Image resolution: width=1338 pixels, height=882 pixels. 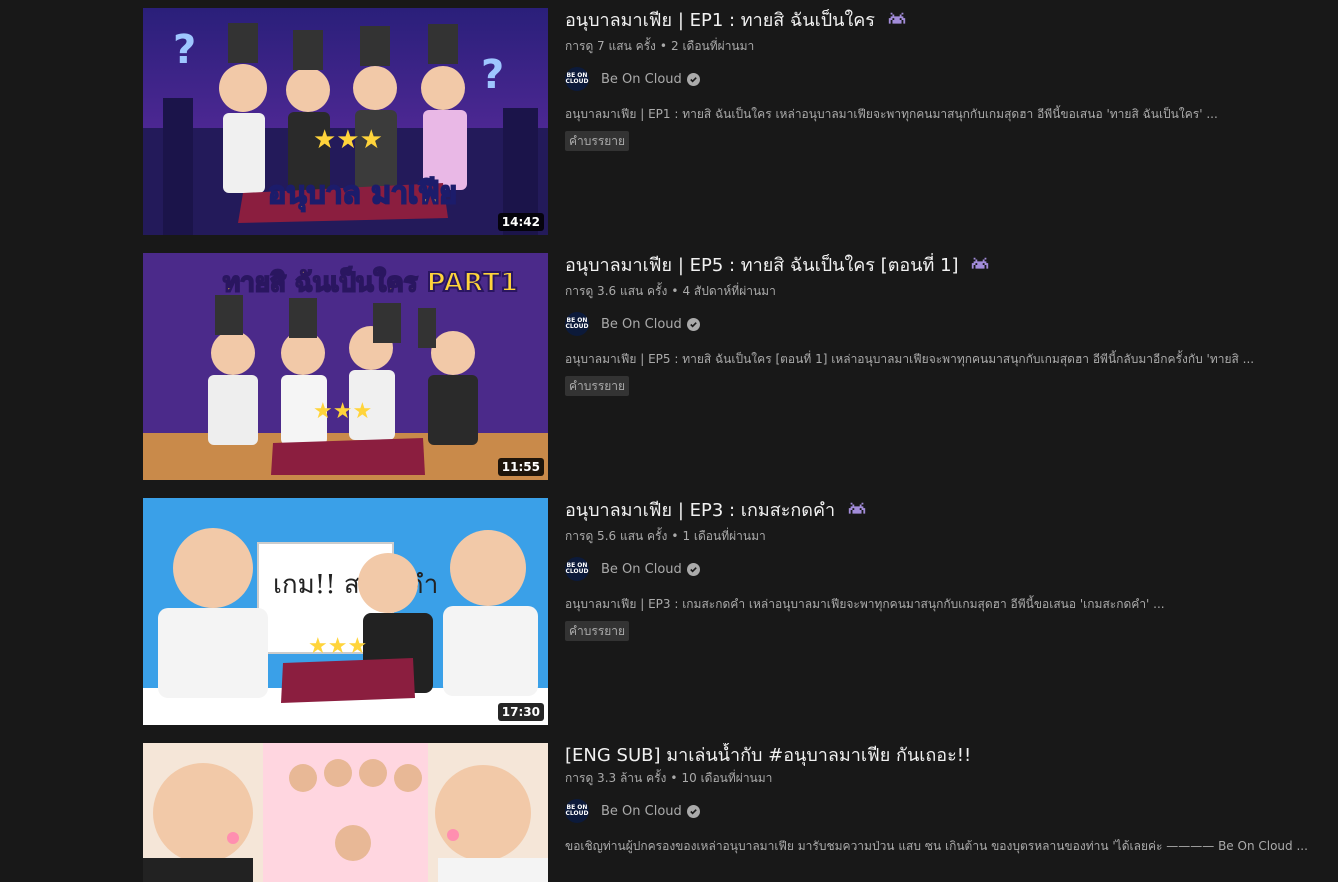 I want to click on thumbnail-caption: ทายสิ ฉันเป็นใคร PART1, so click(x=370, y=282).